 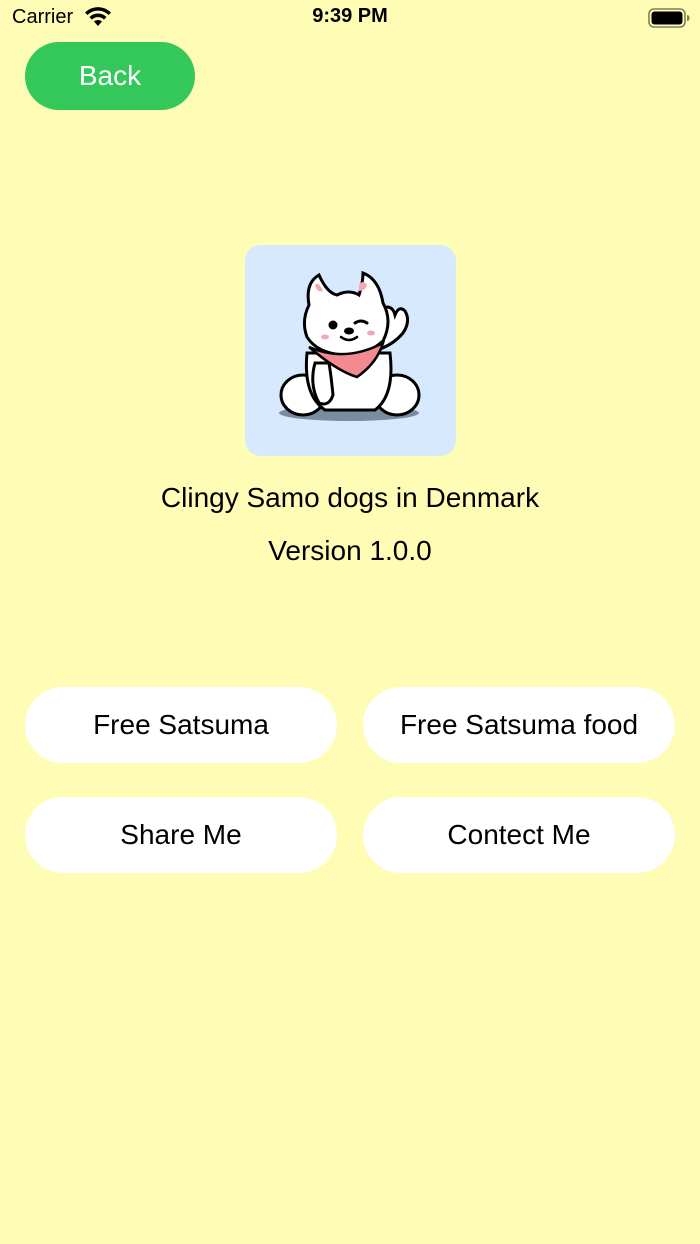 I want to click on clock: 9:39 PM, so click(x=350, y=16).